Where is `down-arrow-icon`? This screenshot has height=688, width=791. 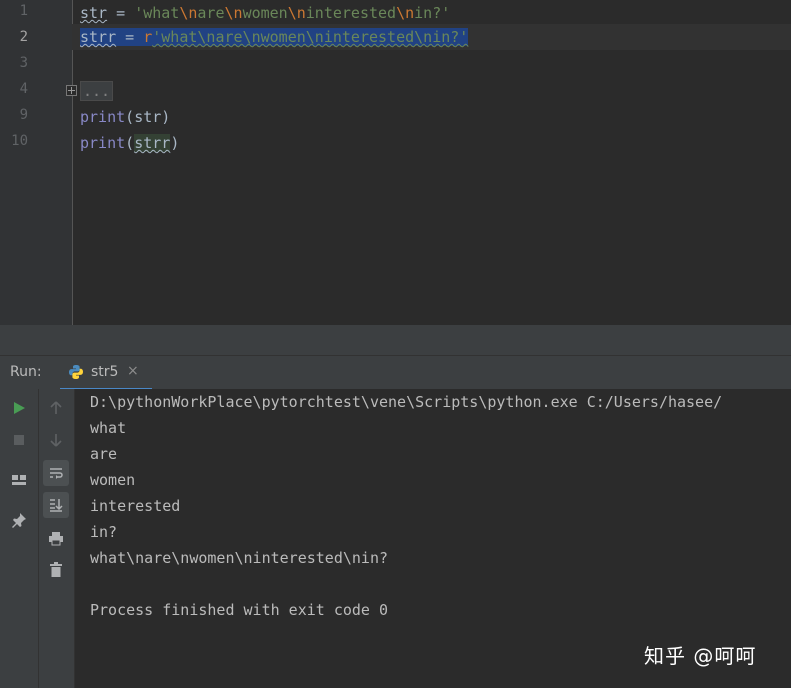 down-arrow-icon is located at coordinates (56, 440).